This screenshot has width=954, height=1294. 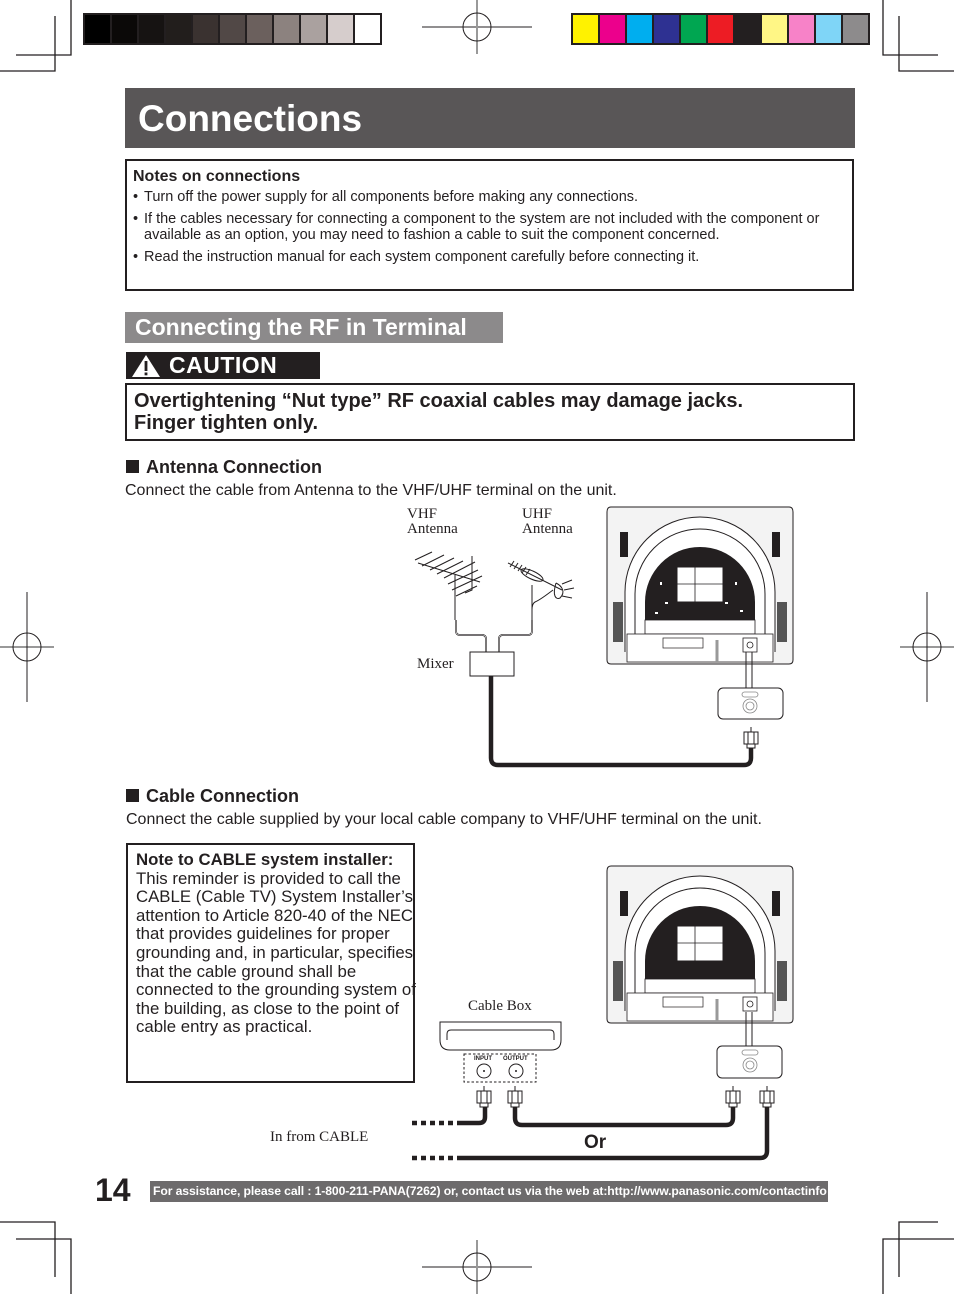 What do you see at coordinates (700, 944) in the screenshot?
I see `tv-rear-panel-bottom` at bounding box center [700, 944].